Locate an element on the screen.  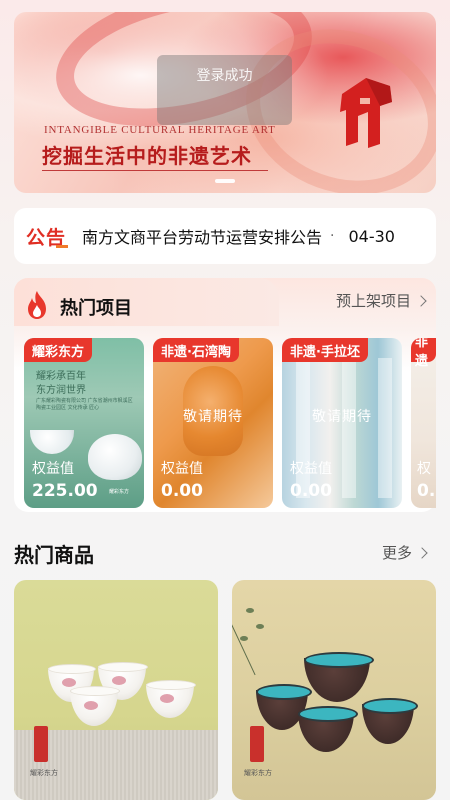
teacup-image is located at coordinates (52, 442).